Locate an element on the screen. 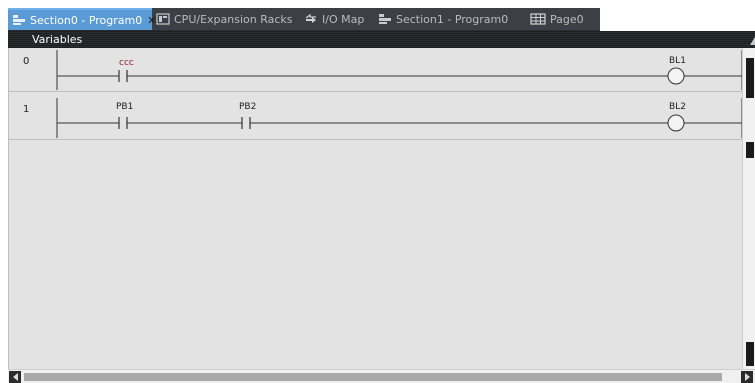  vertical-scrollbar is located at coordinates (748, 208).